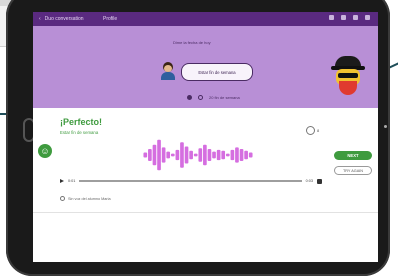 The width and height of the screenshot is (398, 276). What do you see at coordinates (343, 17) in the screenshot?
I see `hint-icon` at bounding box center [343, 17].